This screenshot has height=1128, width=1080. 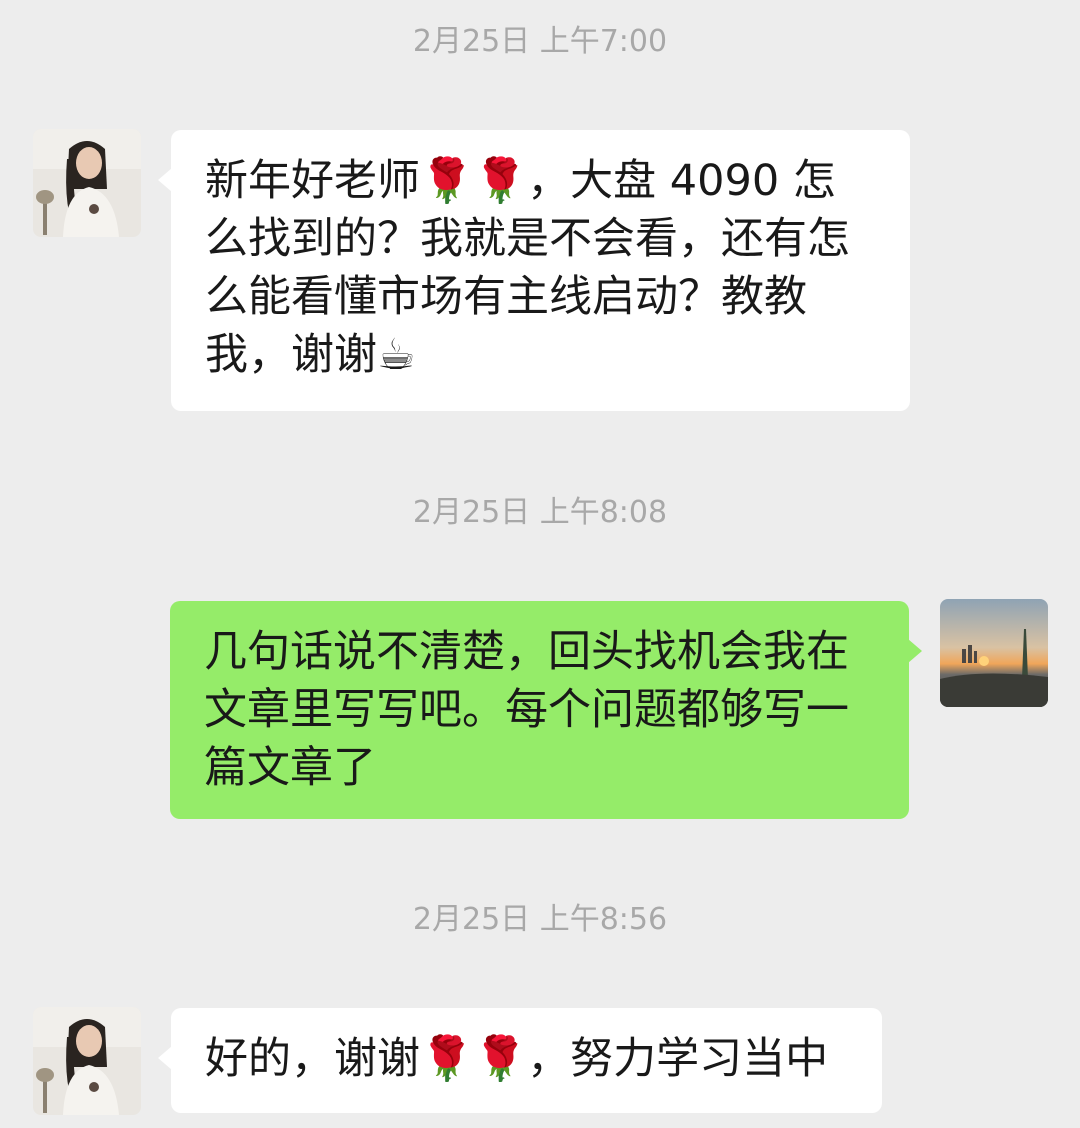 I want to click on sunset-landscape-icon, so click(x=994, y=653).